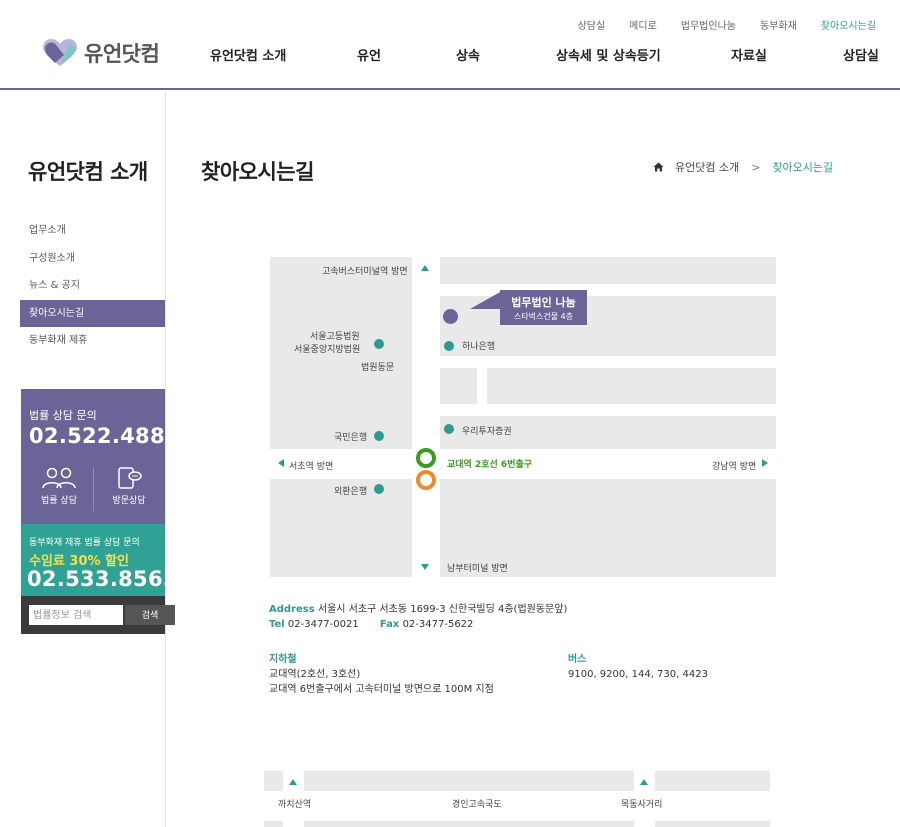 This screenshot has height=827, width=900. What do you see at coordinates (92, 231) in the screenshot?
I see `sidebar-item-business: 업무소개` at bounding box center [92, 231].